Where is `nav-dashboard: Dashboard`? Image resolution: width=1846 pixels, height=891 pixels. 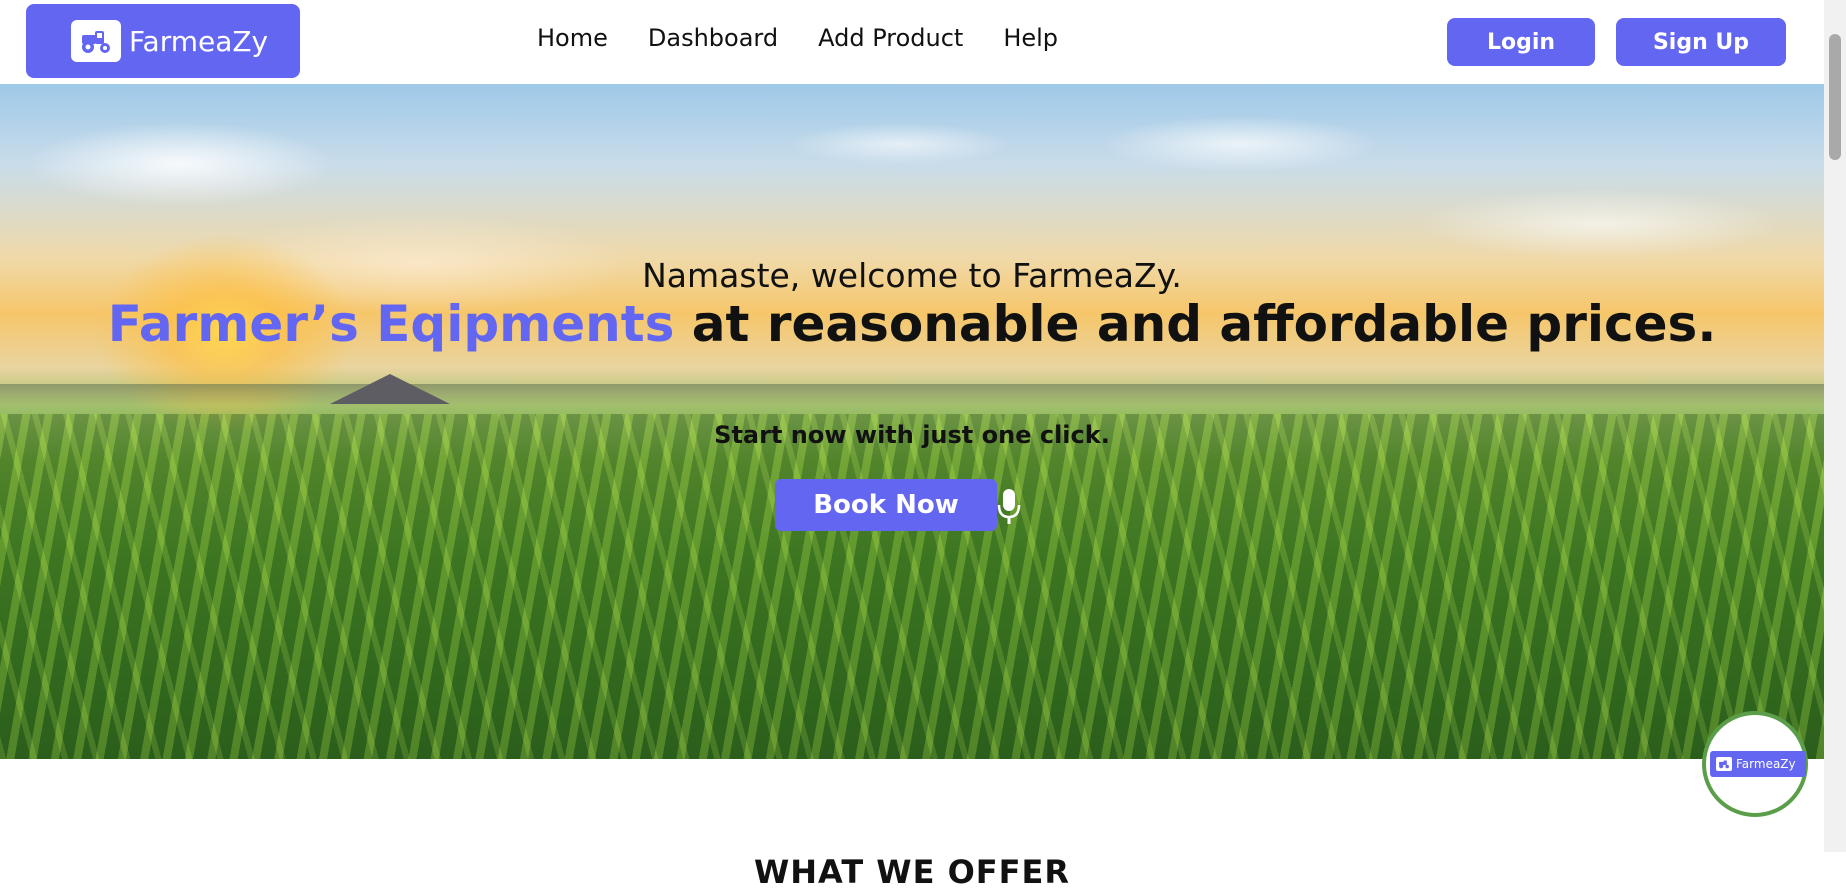 nav-dashboard: Dashboard is located at coordinates (713, 38).